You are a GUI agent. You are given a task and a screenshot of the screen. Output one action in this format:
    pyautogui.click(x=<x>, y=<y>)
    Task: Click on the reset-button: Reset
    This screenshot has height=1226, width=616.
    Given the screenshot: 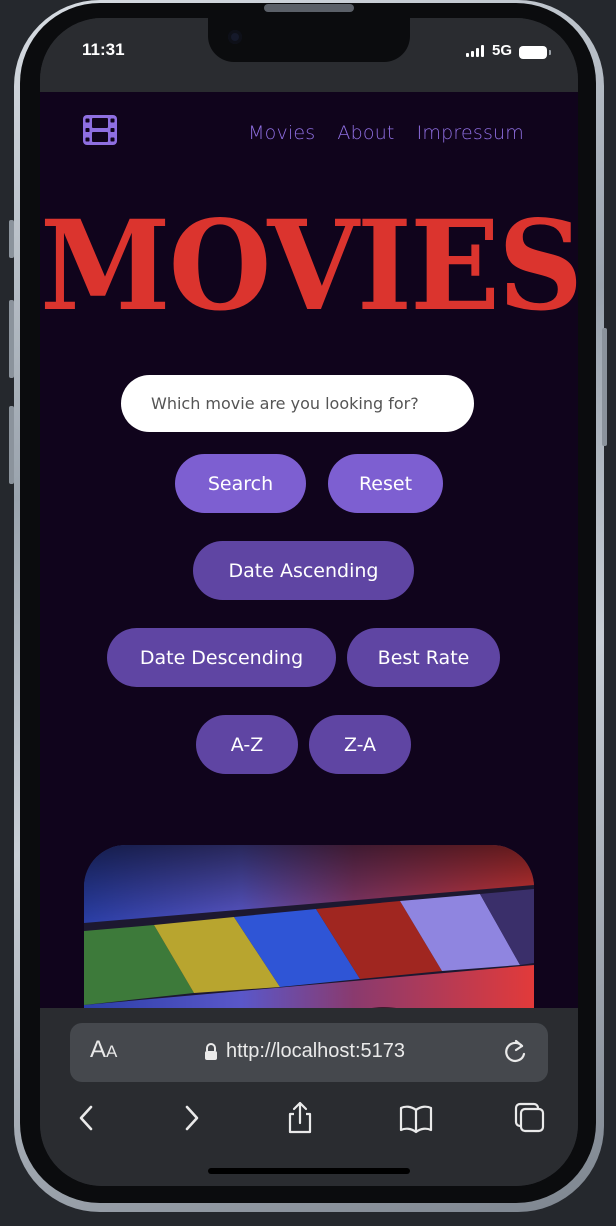 What is the action you would take?
    pyautogui.click(x=385, y=483)
    